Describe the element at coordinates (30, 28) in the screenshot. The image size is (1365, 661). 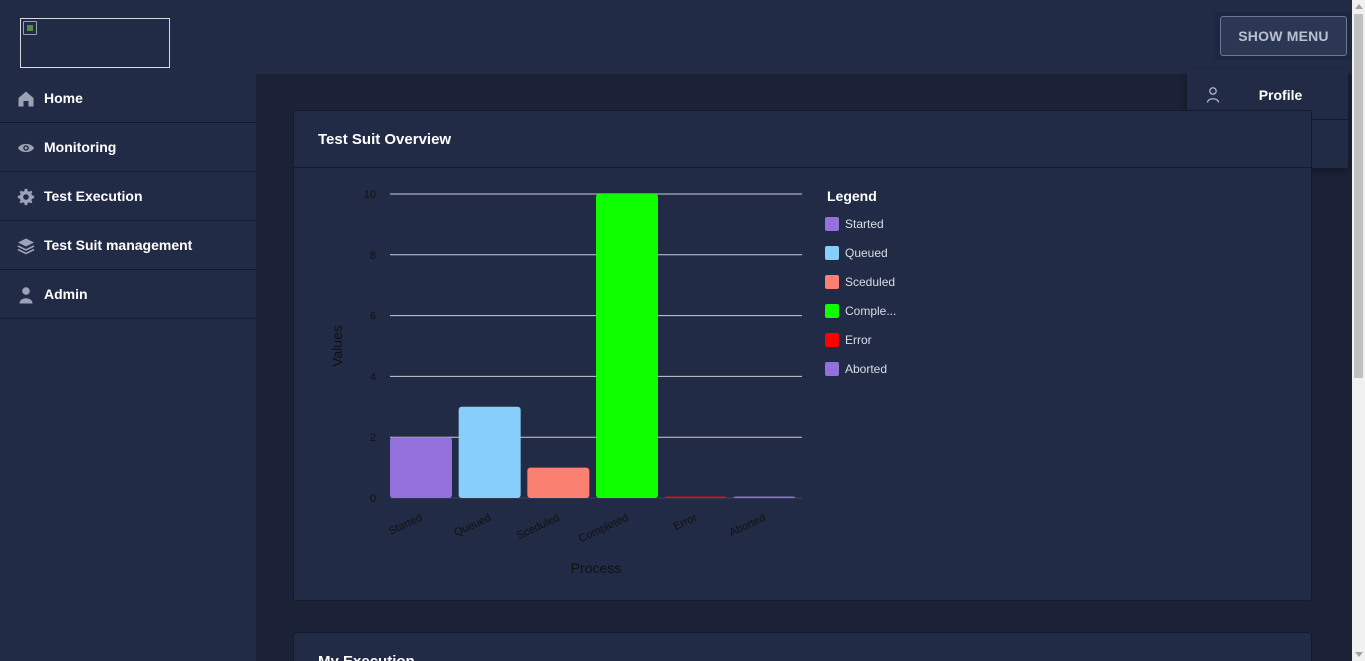
I see `broken-image-icon` at that location.